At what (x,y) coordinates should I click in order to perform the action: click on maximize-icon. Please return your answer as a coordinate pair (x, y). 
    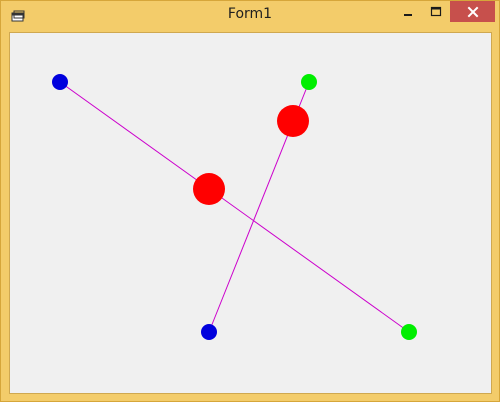
    Looking at the image, I should click on (435, 11).